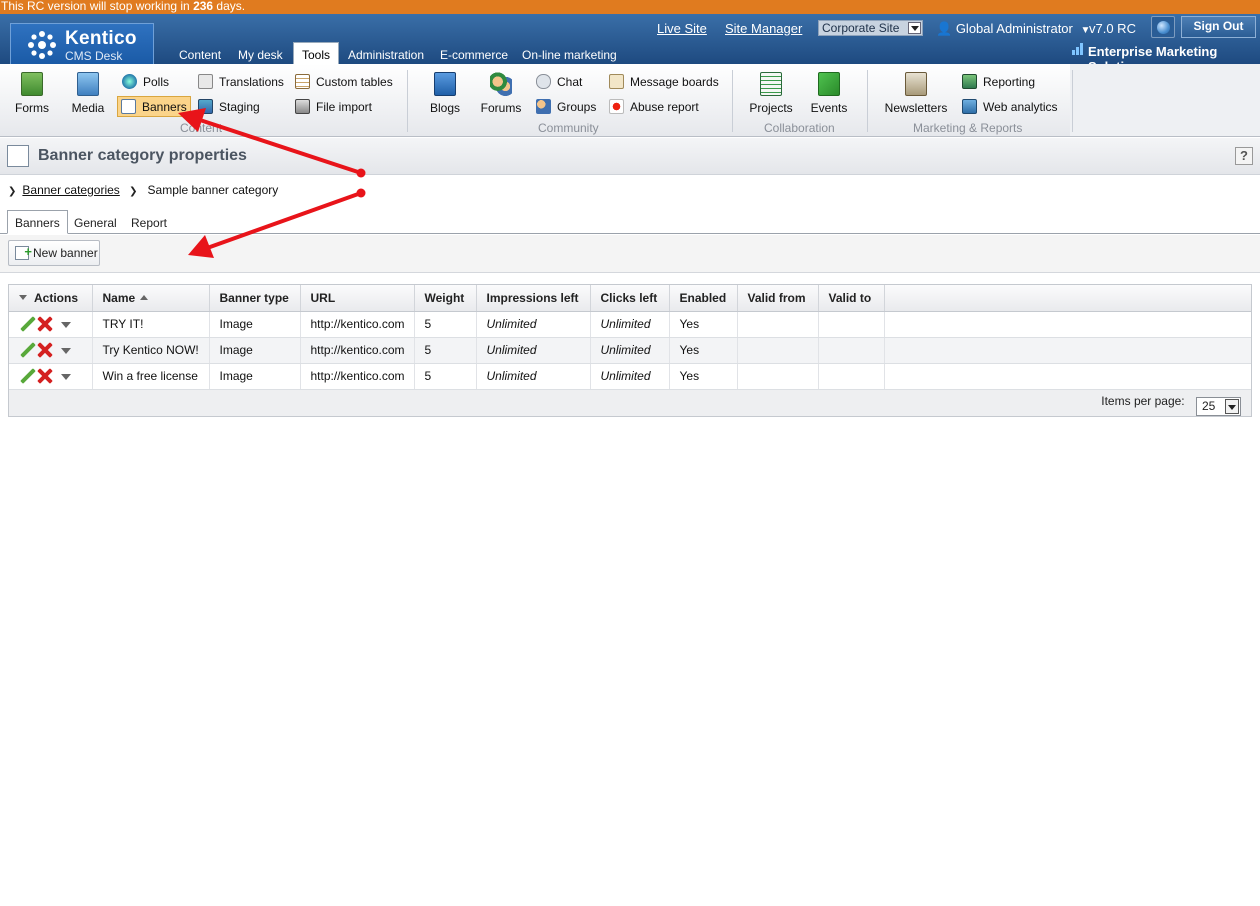 Image resolution: width=1260 pixels, height=906 pixels. What do you see at coordinates (32, 93) in the screenshot?
I see `forms-button: Forms` at bounding box center [32, 93].